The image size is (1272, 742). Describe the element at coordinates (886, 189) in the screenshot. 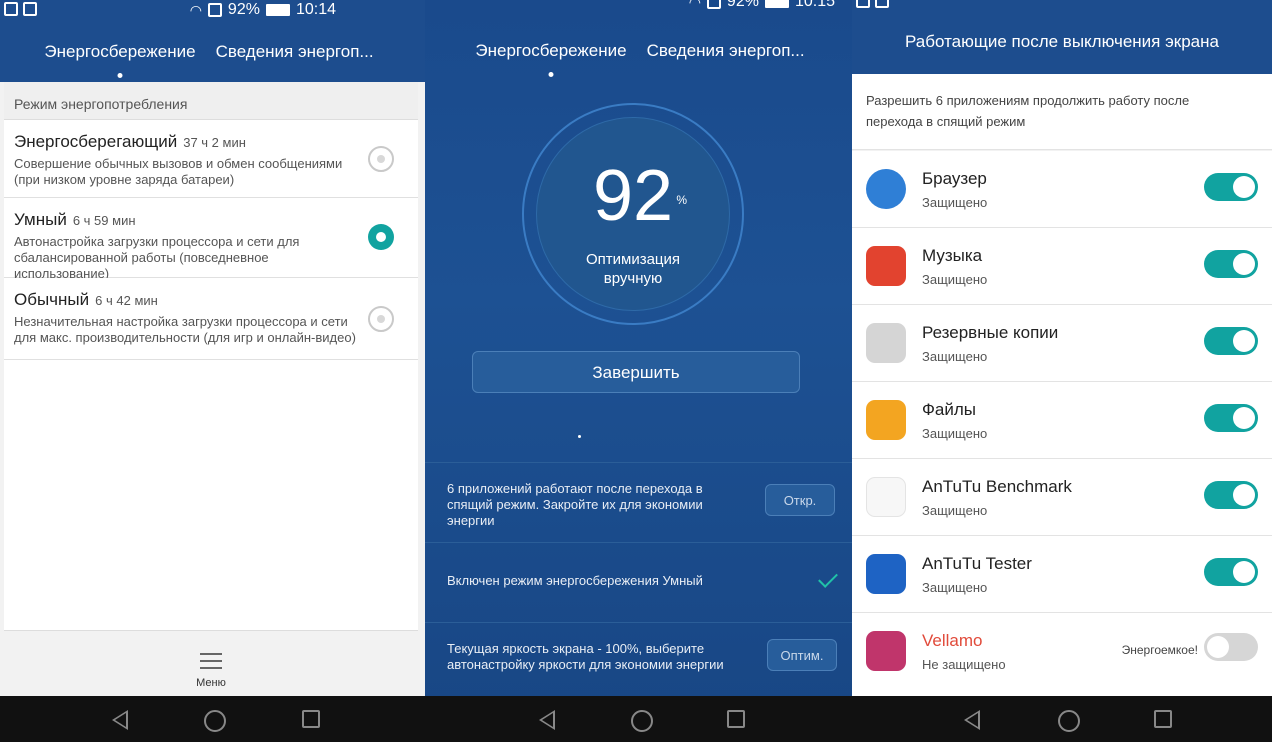

I see `browser-icon` at that location.